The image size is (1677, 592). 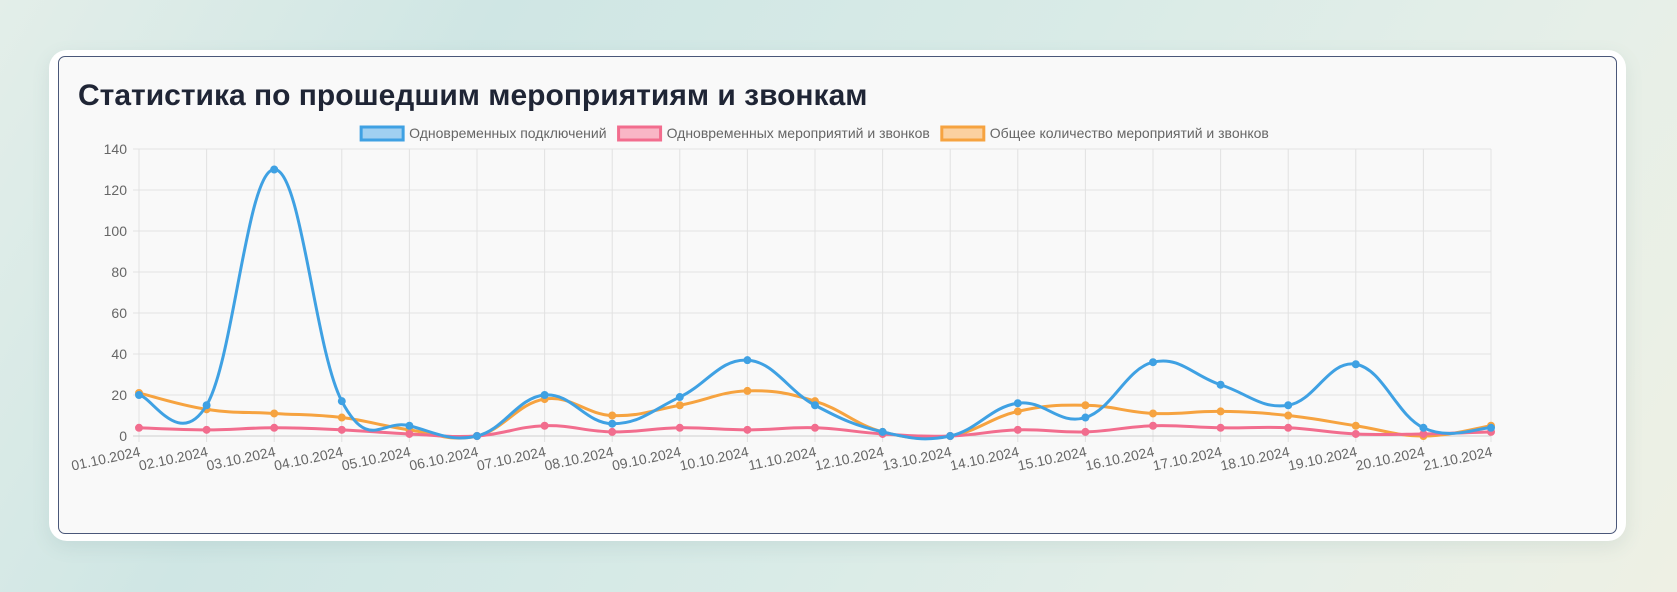 I want to click on y-tick-label: 60, so click(x=119, y=313).